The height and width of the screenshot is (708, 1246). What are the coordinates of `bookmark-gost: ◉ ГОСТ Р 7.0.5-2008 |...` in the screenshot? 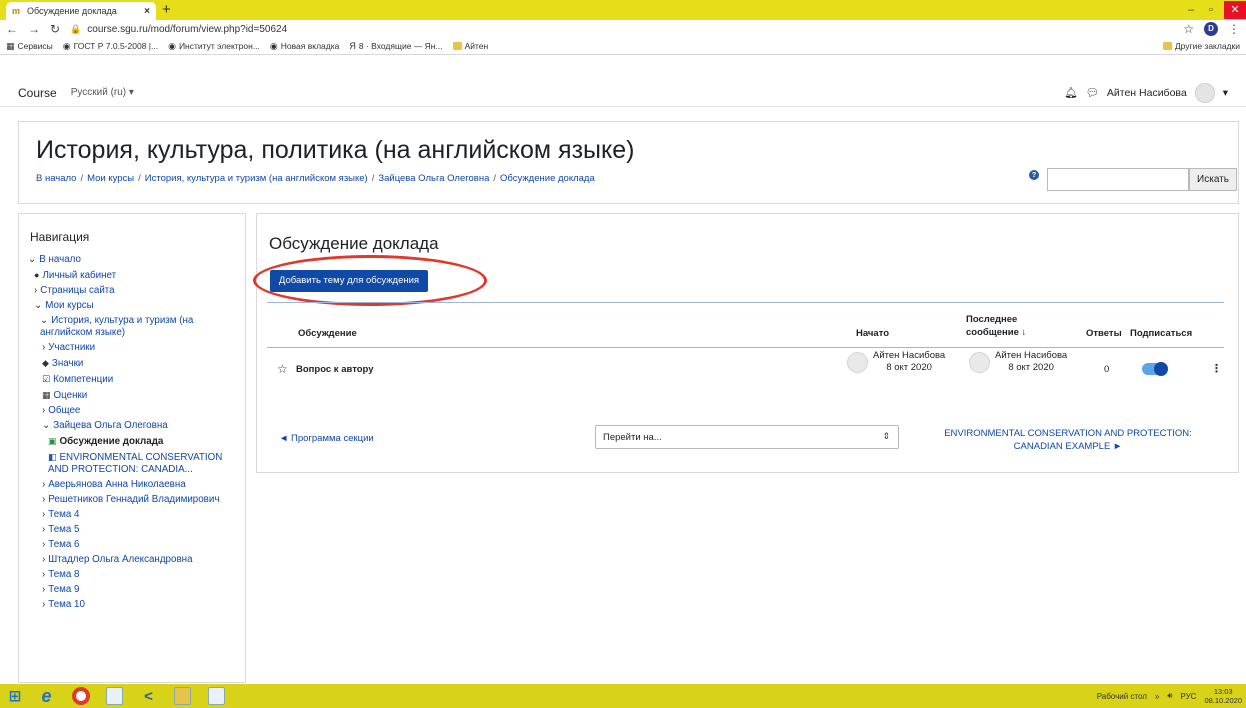 It's located at (110, 46).